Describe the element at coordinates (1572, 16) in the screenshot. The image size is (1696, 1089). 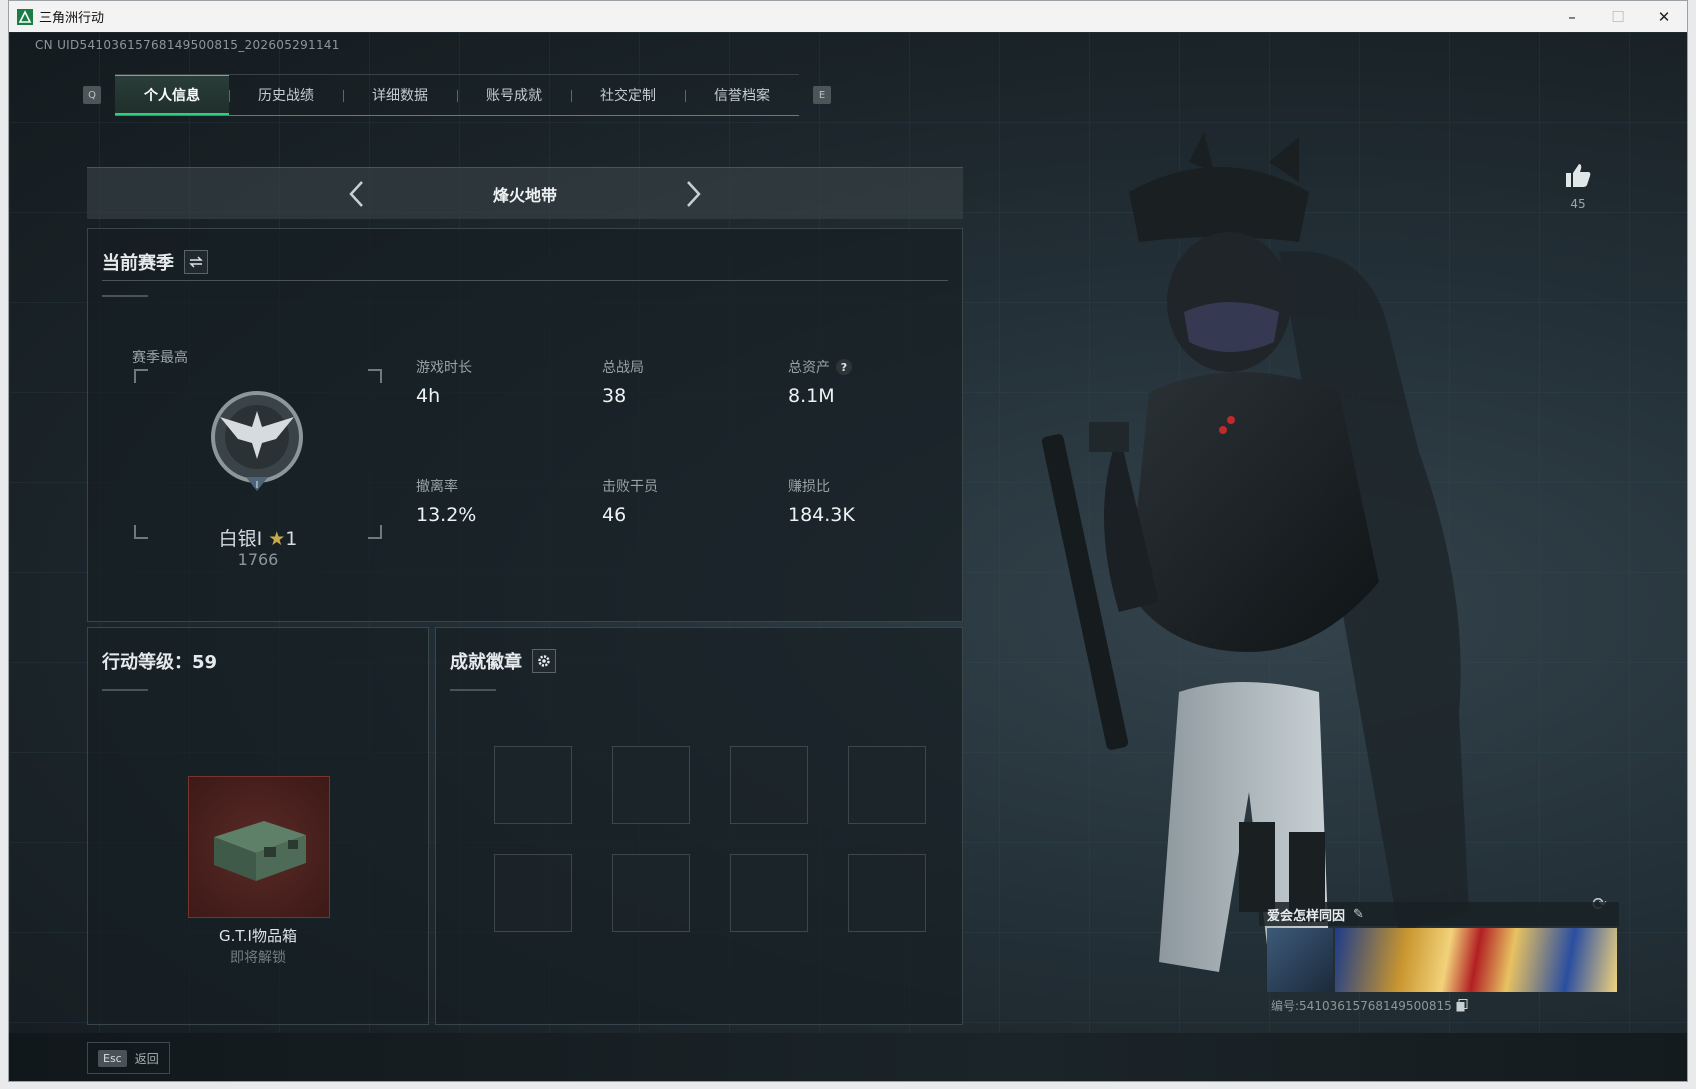
I see `minimize-button: –` at that location.